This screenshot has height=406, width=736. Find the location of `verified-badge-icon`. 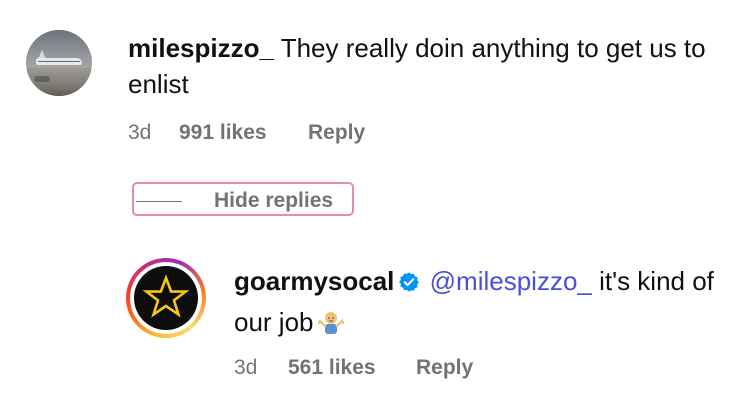

verified-badge-icon is located at coordinates (409, 284).